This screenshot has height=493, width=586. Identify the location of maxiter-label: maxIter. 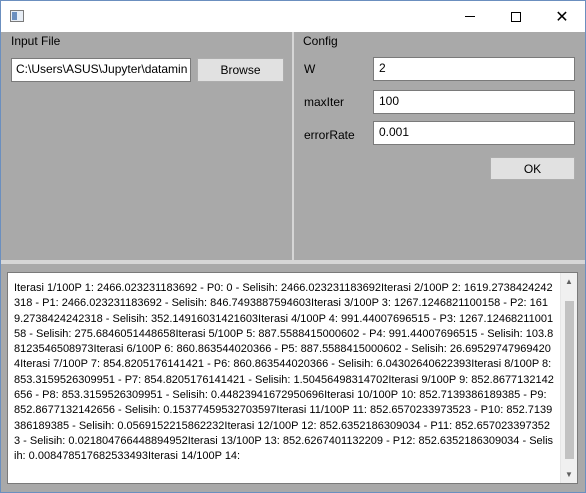
(324, 102).